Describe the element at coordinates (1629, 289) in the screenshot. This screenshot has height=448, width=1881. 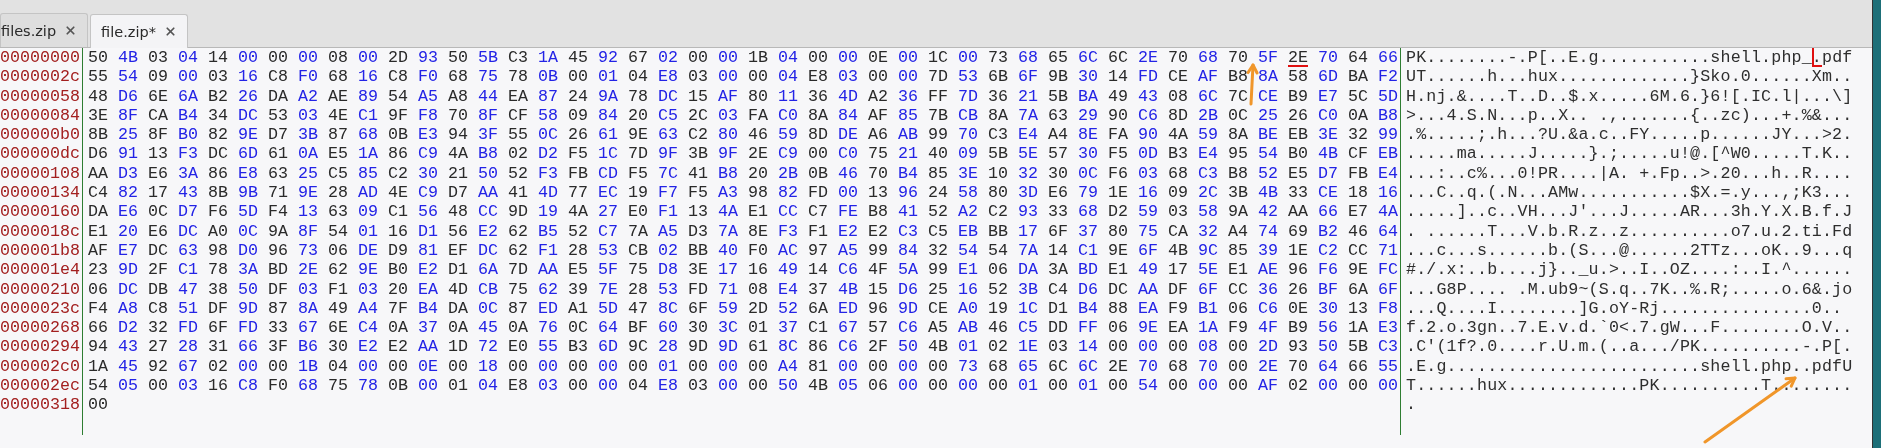
I see `ascii-row-text: ...G8P.... .M.ub9~(S.q..7K..%.R;.....o.6&.jo` at that location.